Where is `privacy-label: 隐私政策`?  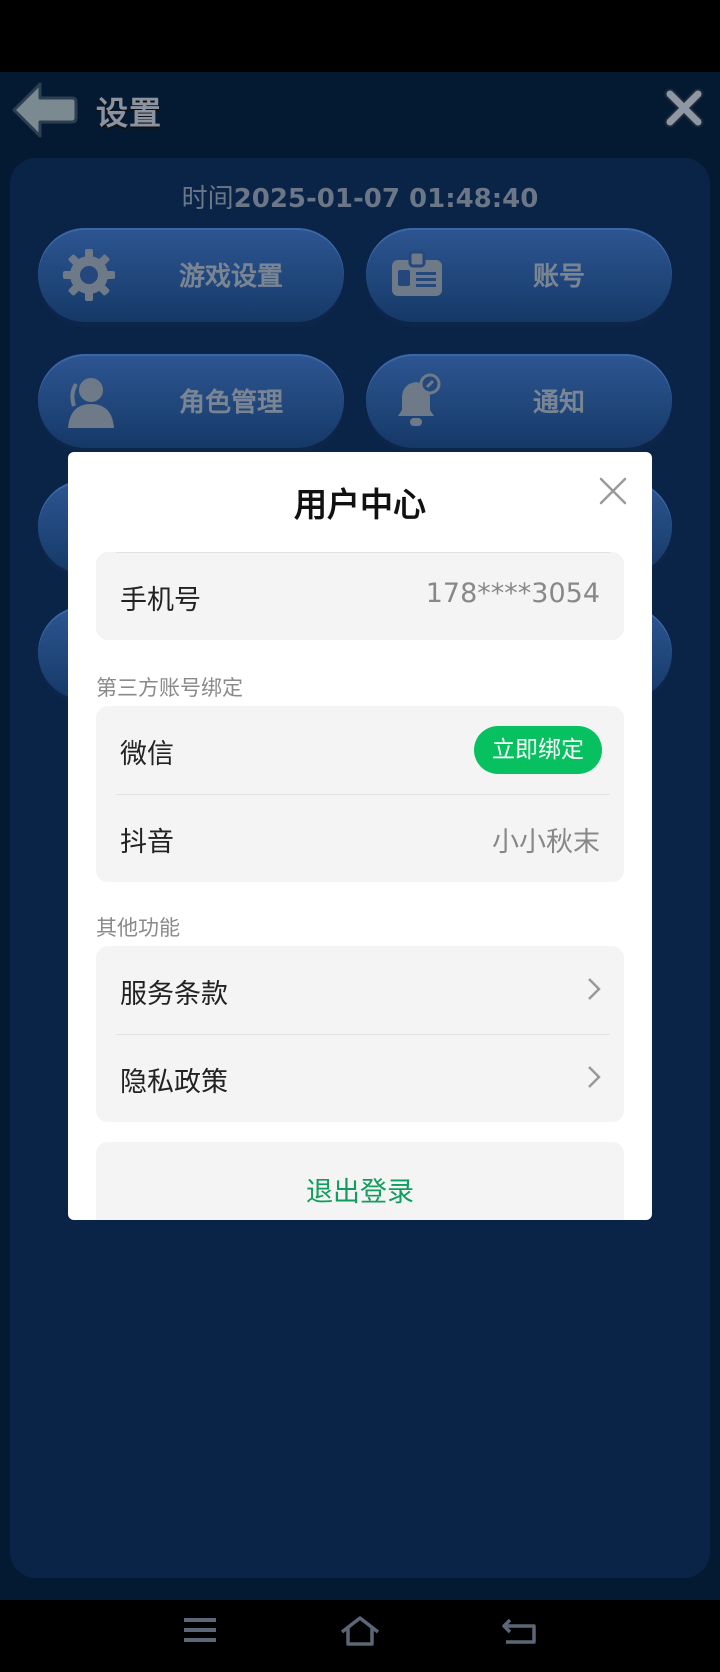
privacy-label: 隐私政策 is located at coordinates (174, 1082).